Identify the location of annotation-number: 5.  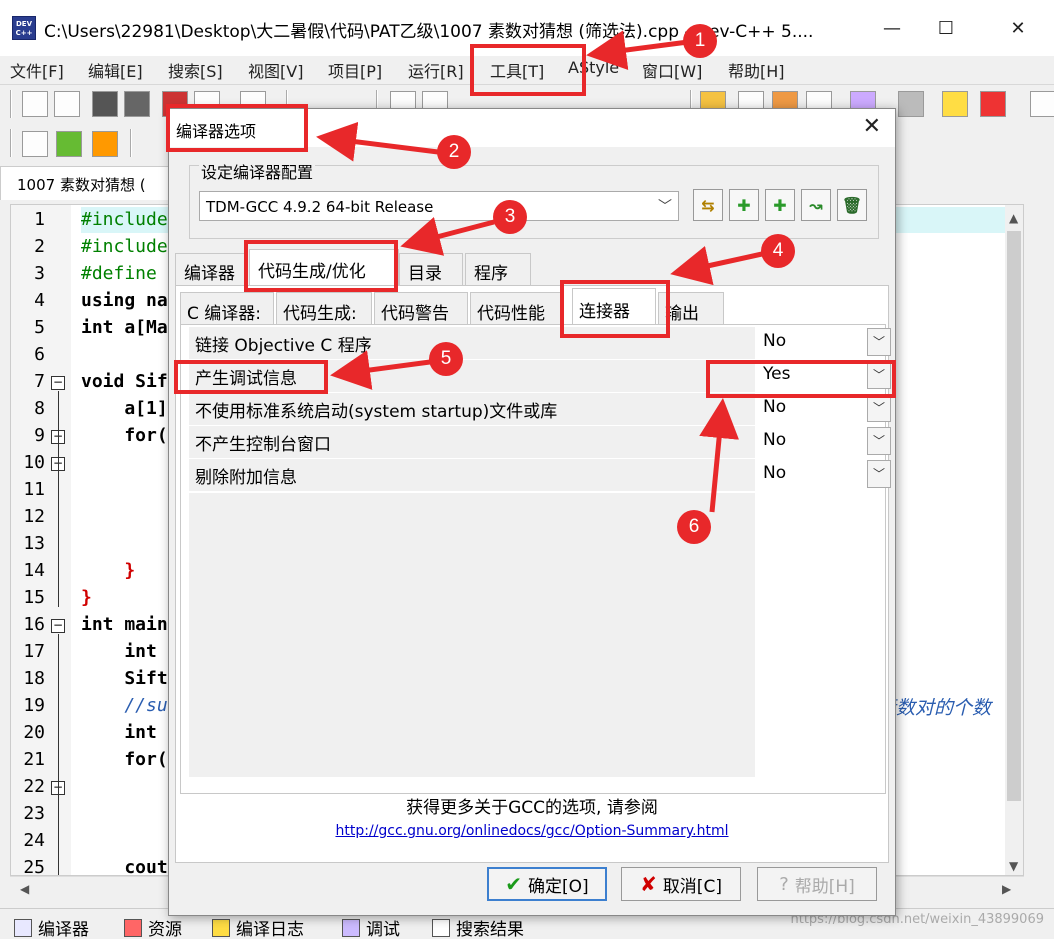
(446, 359).